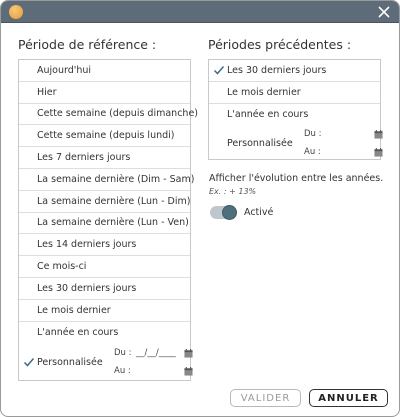  I want to click on reference-option-les-7-derniers-jours: Les 7 derniers jours, so click(104, 158).